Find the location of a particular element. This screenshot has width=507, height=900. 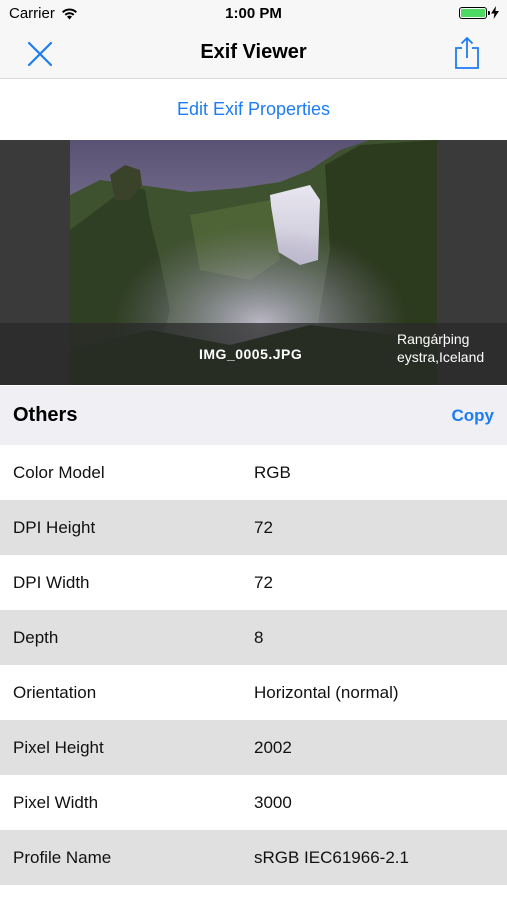

table-row: Orientation Horizontal (normal) is located at coordinates (253, 692).